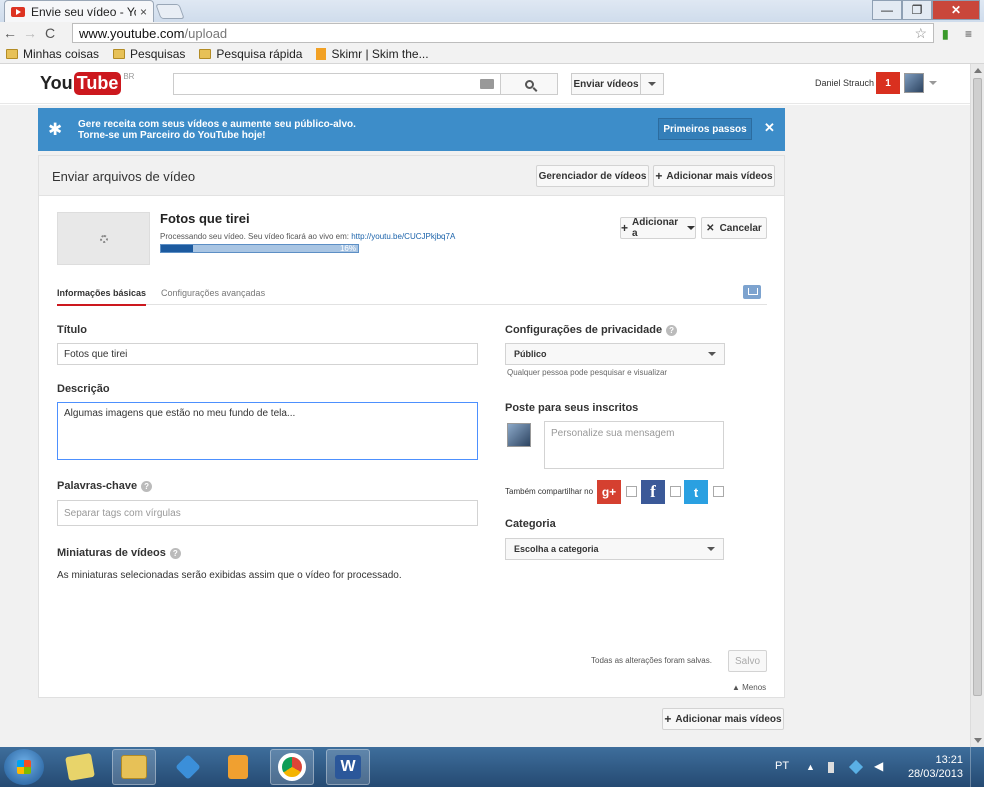 Image resolution: width=984 pixels, height=787 pixels. What do you see at coordinates (30, 33) in the screenshot?
I see `forward-button: →` at bounding box center [30, 33].